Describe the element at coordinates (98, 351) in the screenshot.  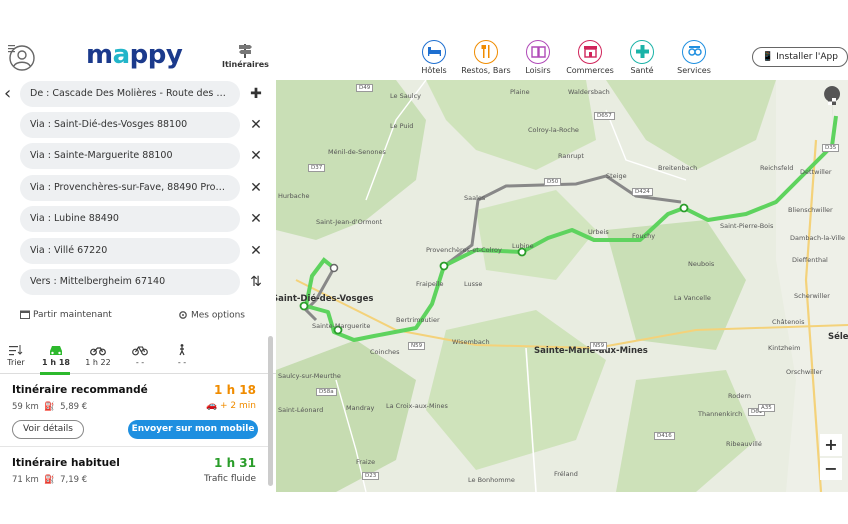
I see `motorcycle-icon` at that location.